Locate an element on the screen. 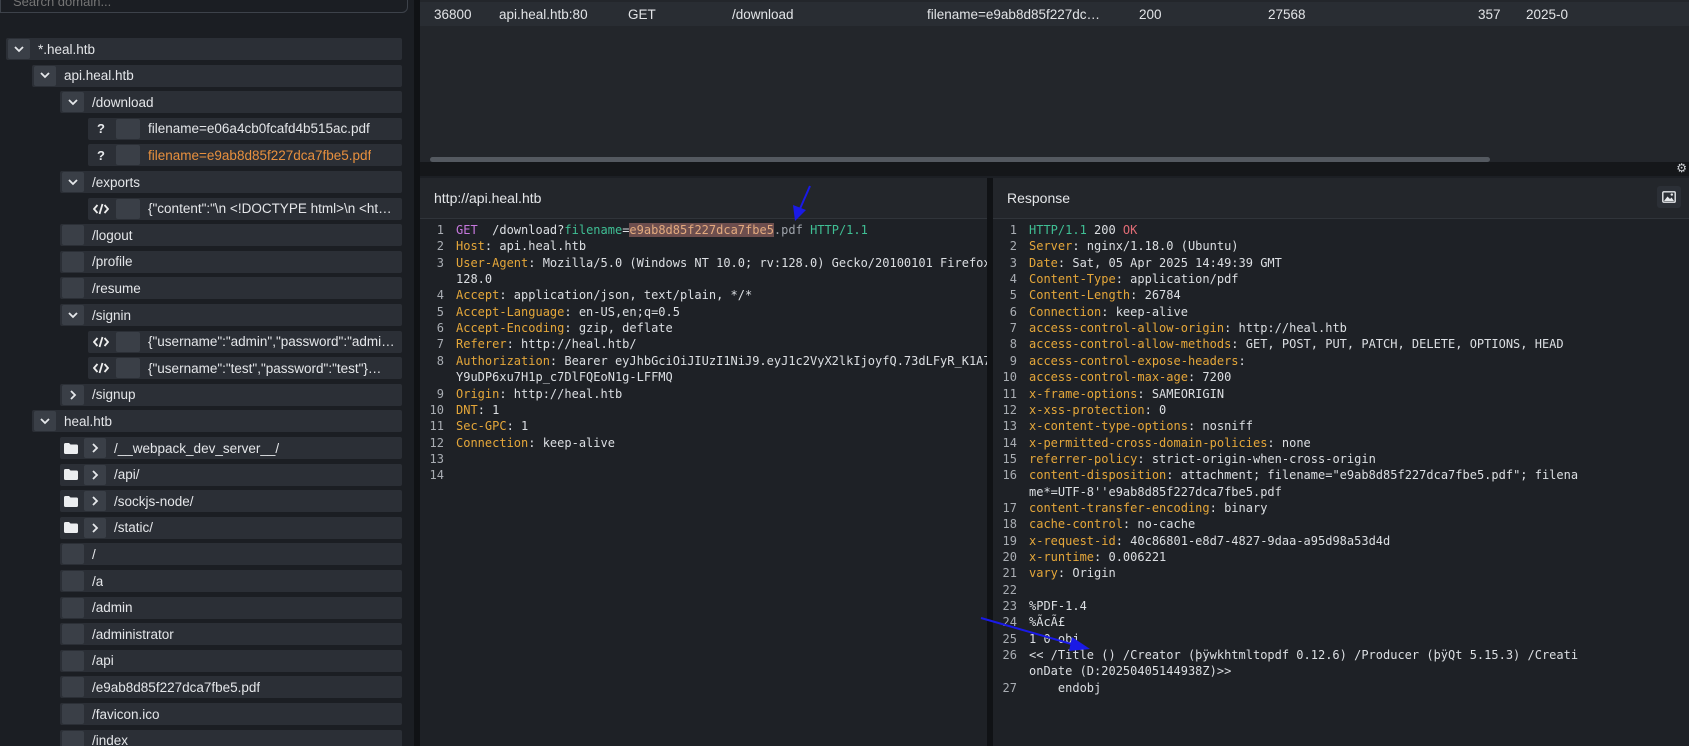  arrow-head-bottom is located at coordinates (1079, 644).